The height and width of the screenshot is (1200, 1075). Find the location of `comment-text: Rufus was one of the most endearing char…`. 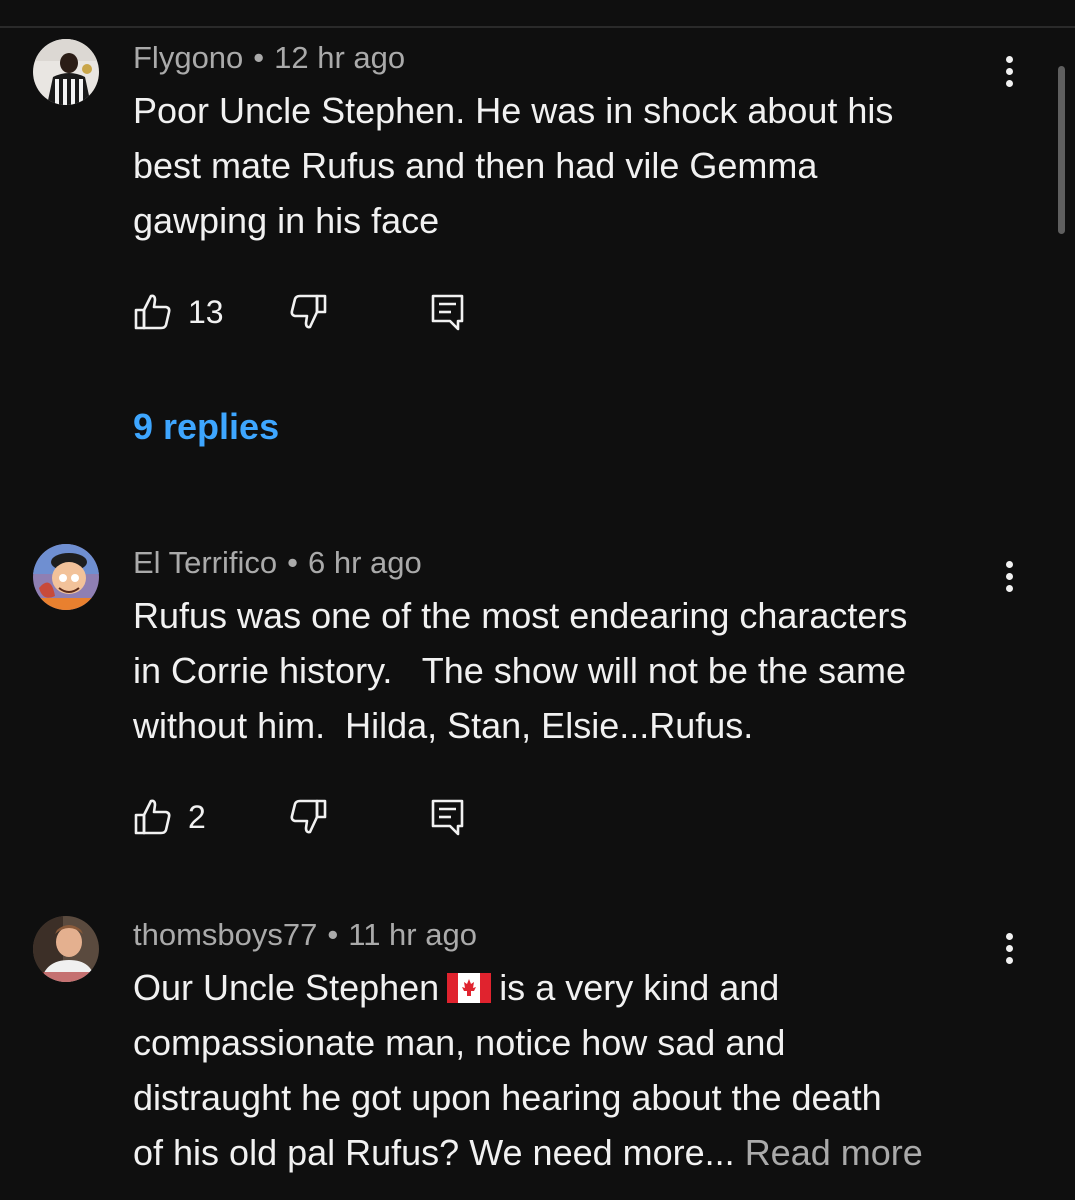

comment-text: Rufus was one of the most endearing char… is located at coordinates (520, 670).